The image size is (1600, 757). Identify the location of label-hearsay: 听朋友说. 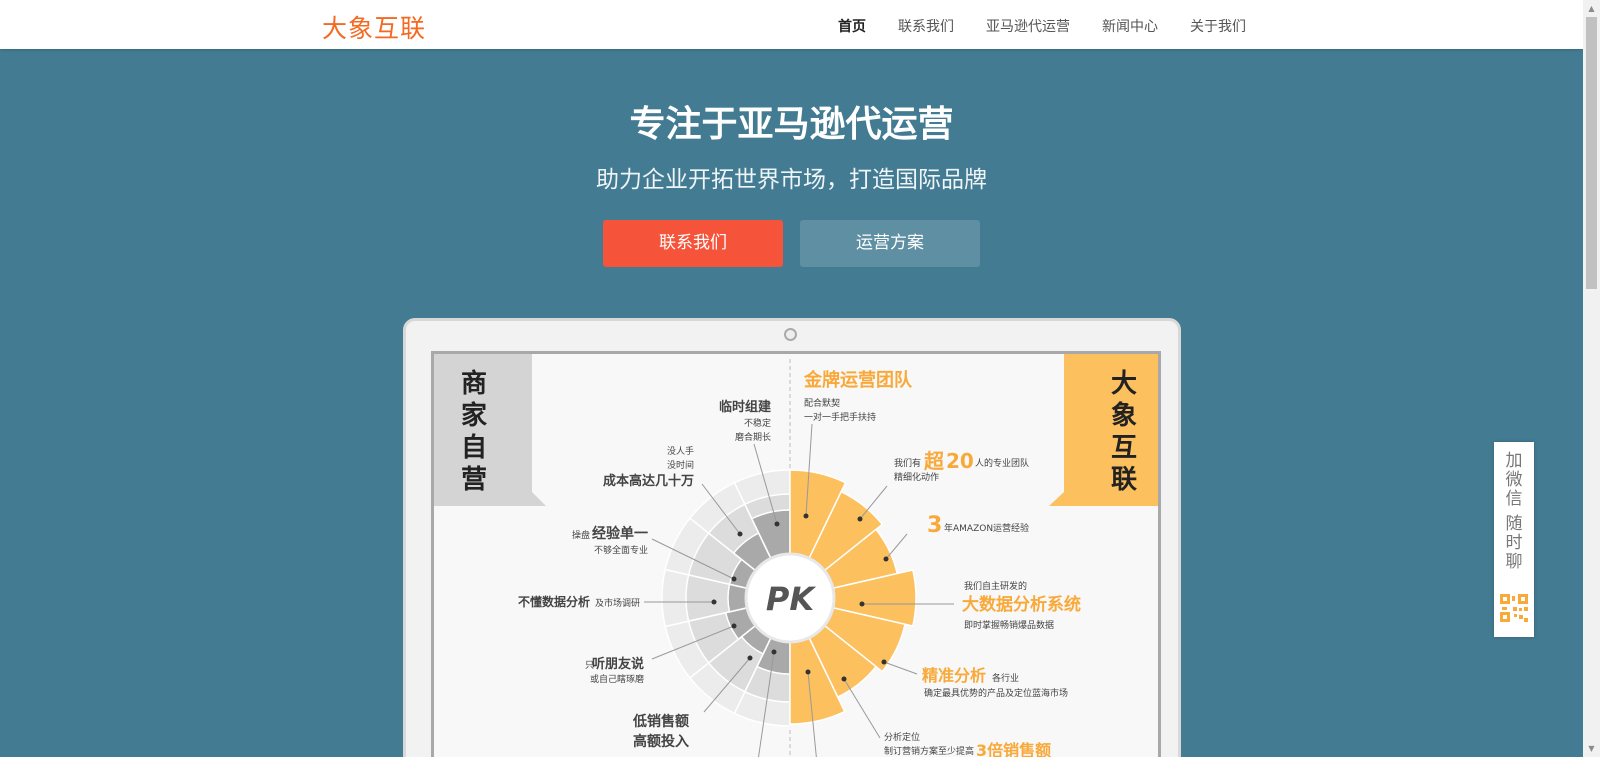
(618, 664).